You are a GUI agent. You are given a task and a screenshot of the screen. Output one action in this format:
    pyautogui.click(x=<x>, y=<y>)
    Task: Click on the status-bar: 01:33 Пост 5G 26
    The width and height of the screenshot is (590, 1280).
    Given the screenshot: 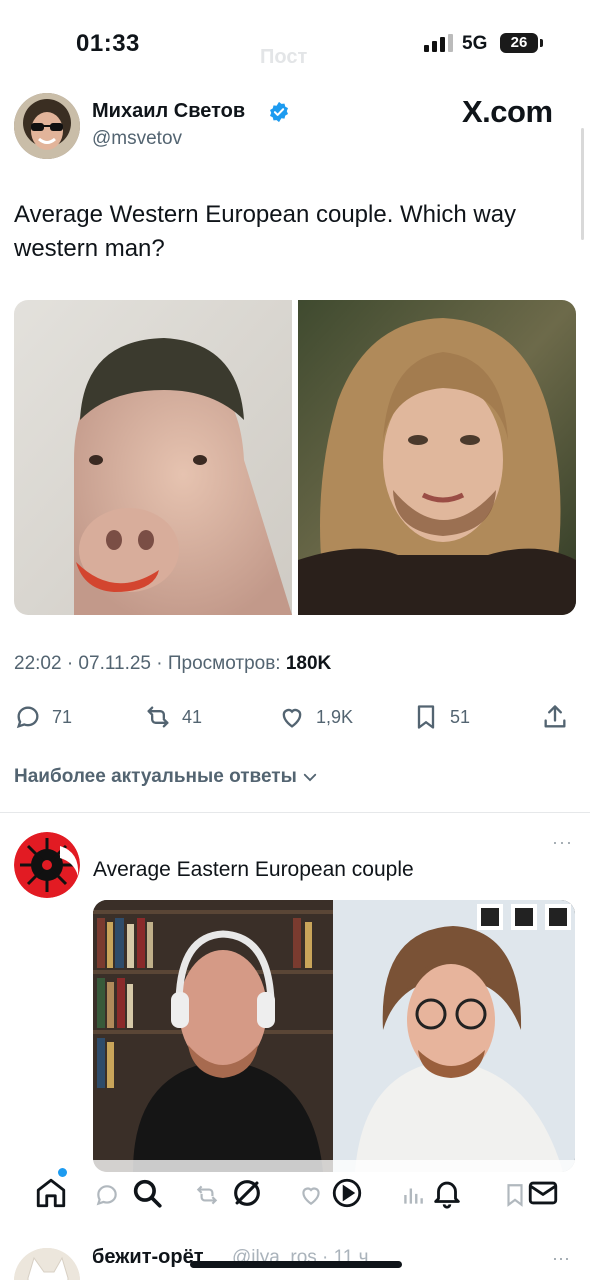 What is the action you would take?
    pyautogui.click(x=295, y=43)
    